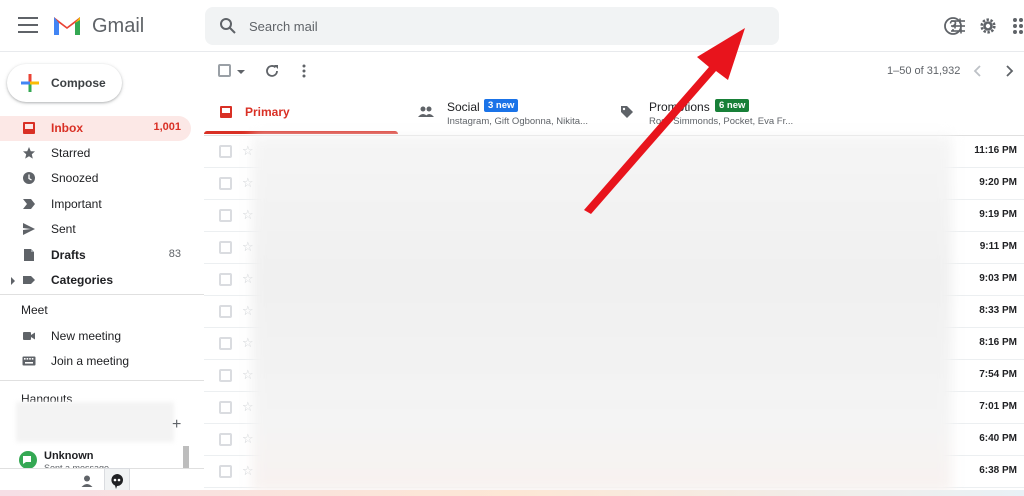 Image resolution: width=1024 pixels, height=496 pixels. What do you see at coordinates (69, 456) in the screenshot?
I see `hangouts-contact-name: Unknown` at bounding box center [69, 456].